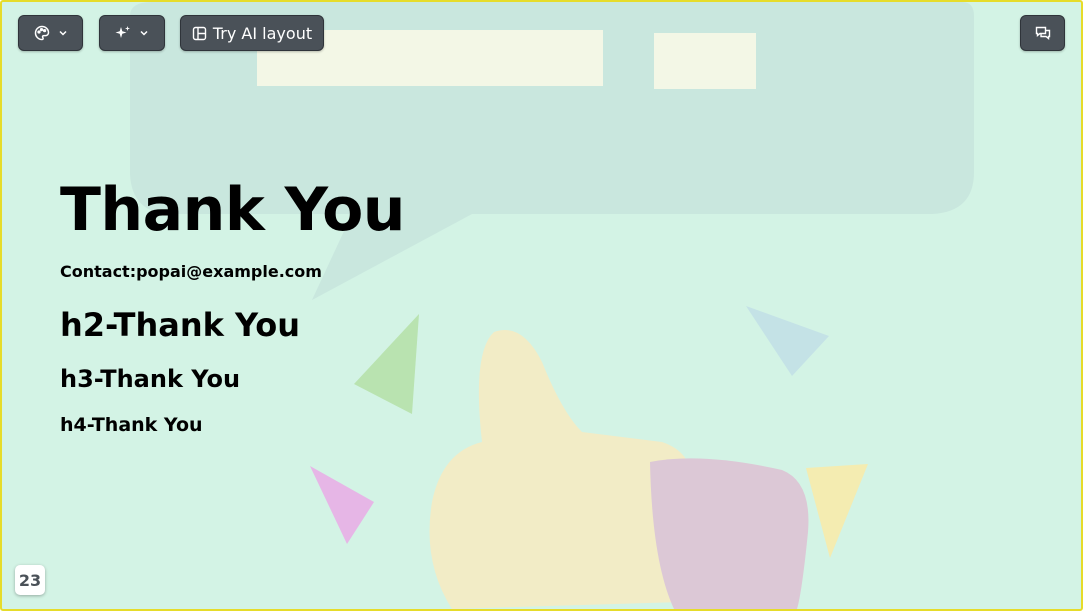 Image resolution: width=1083 pixels, height=611 pixels. Describe the element at coordinates (199, 33) in the screenshot. I see `layout-icon` at that location.